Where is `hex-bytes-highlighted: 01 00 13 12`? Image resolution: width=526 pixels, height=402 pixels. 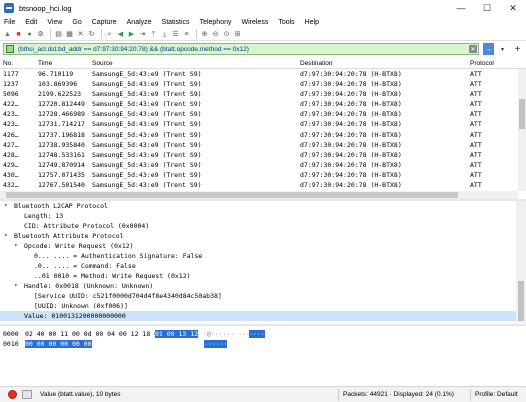 hex-bytes-highlighted: 01 00 13 12 is located at coordinates (177, 334).